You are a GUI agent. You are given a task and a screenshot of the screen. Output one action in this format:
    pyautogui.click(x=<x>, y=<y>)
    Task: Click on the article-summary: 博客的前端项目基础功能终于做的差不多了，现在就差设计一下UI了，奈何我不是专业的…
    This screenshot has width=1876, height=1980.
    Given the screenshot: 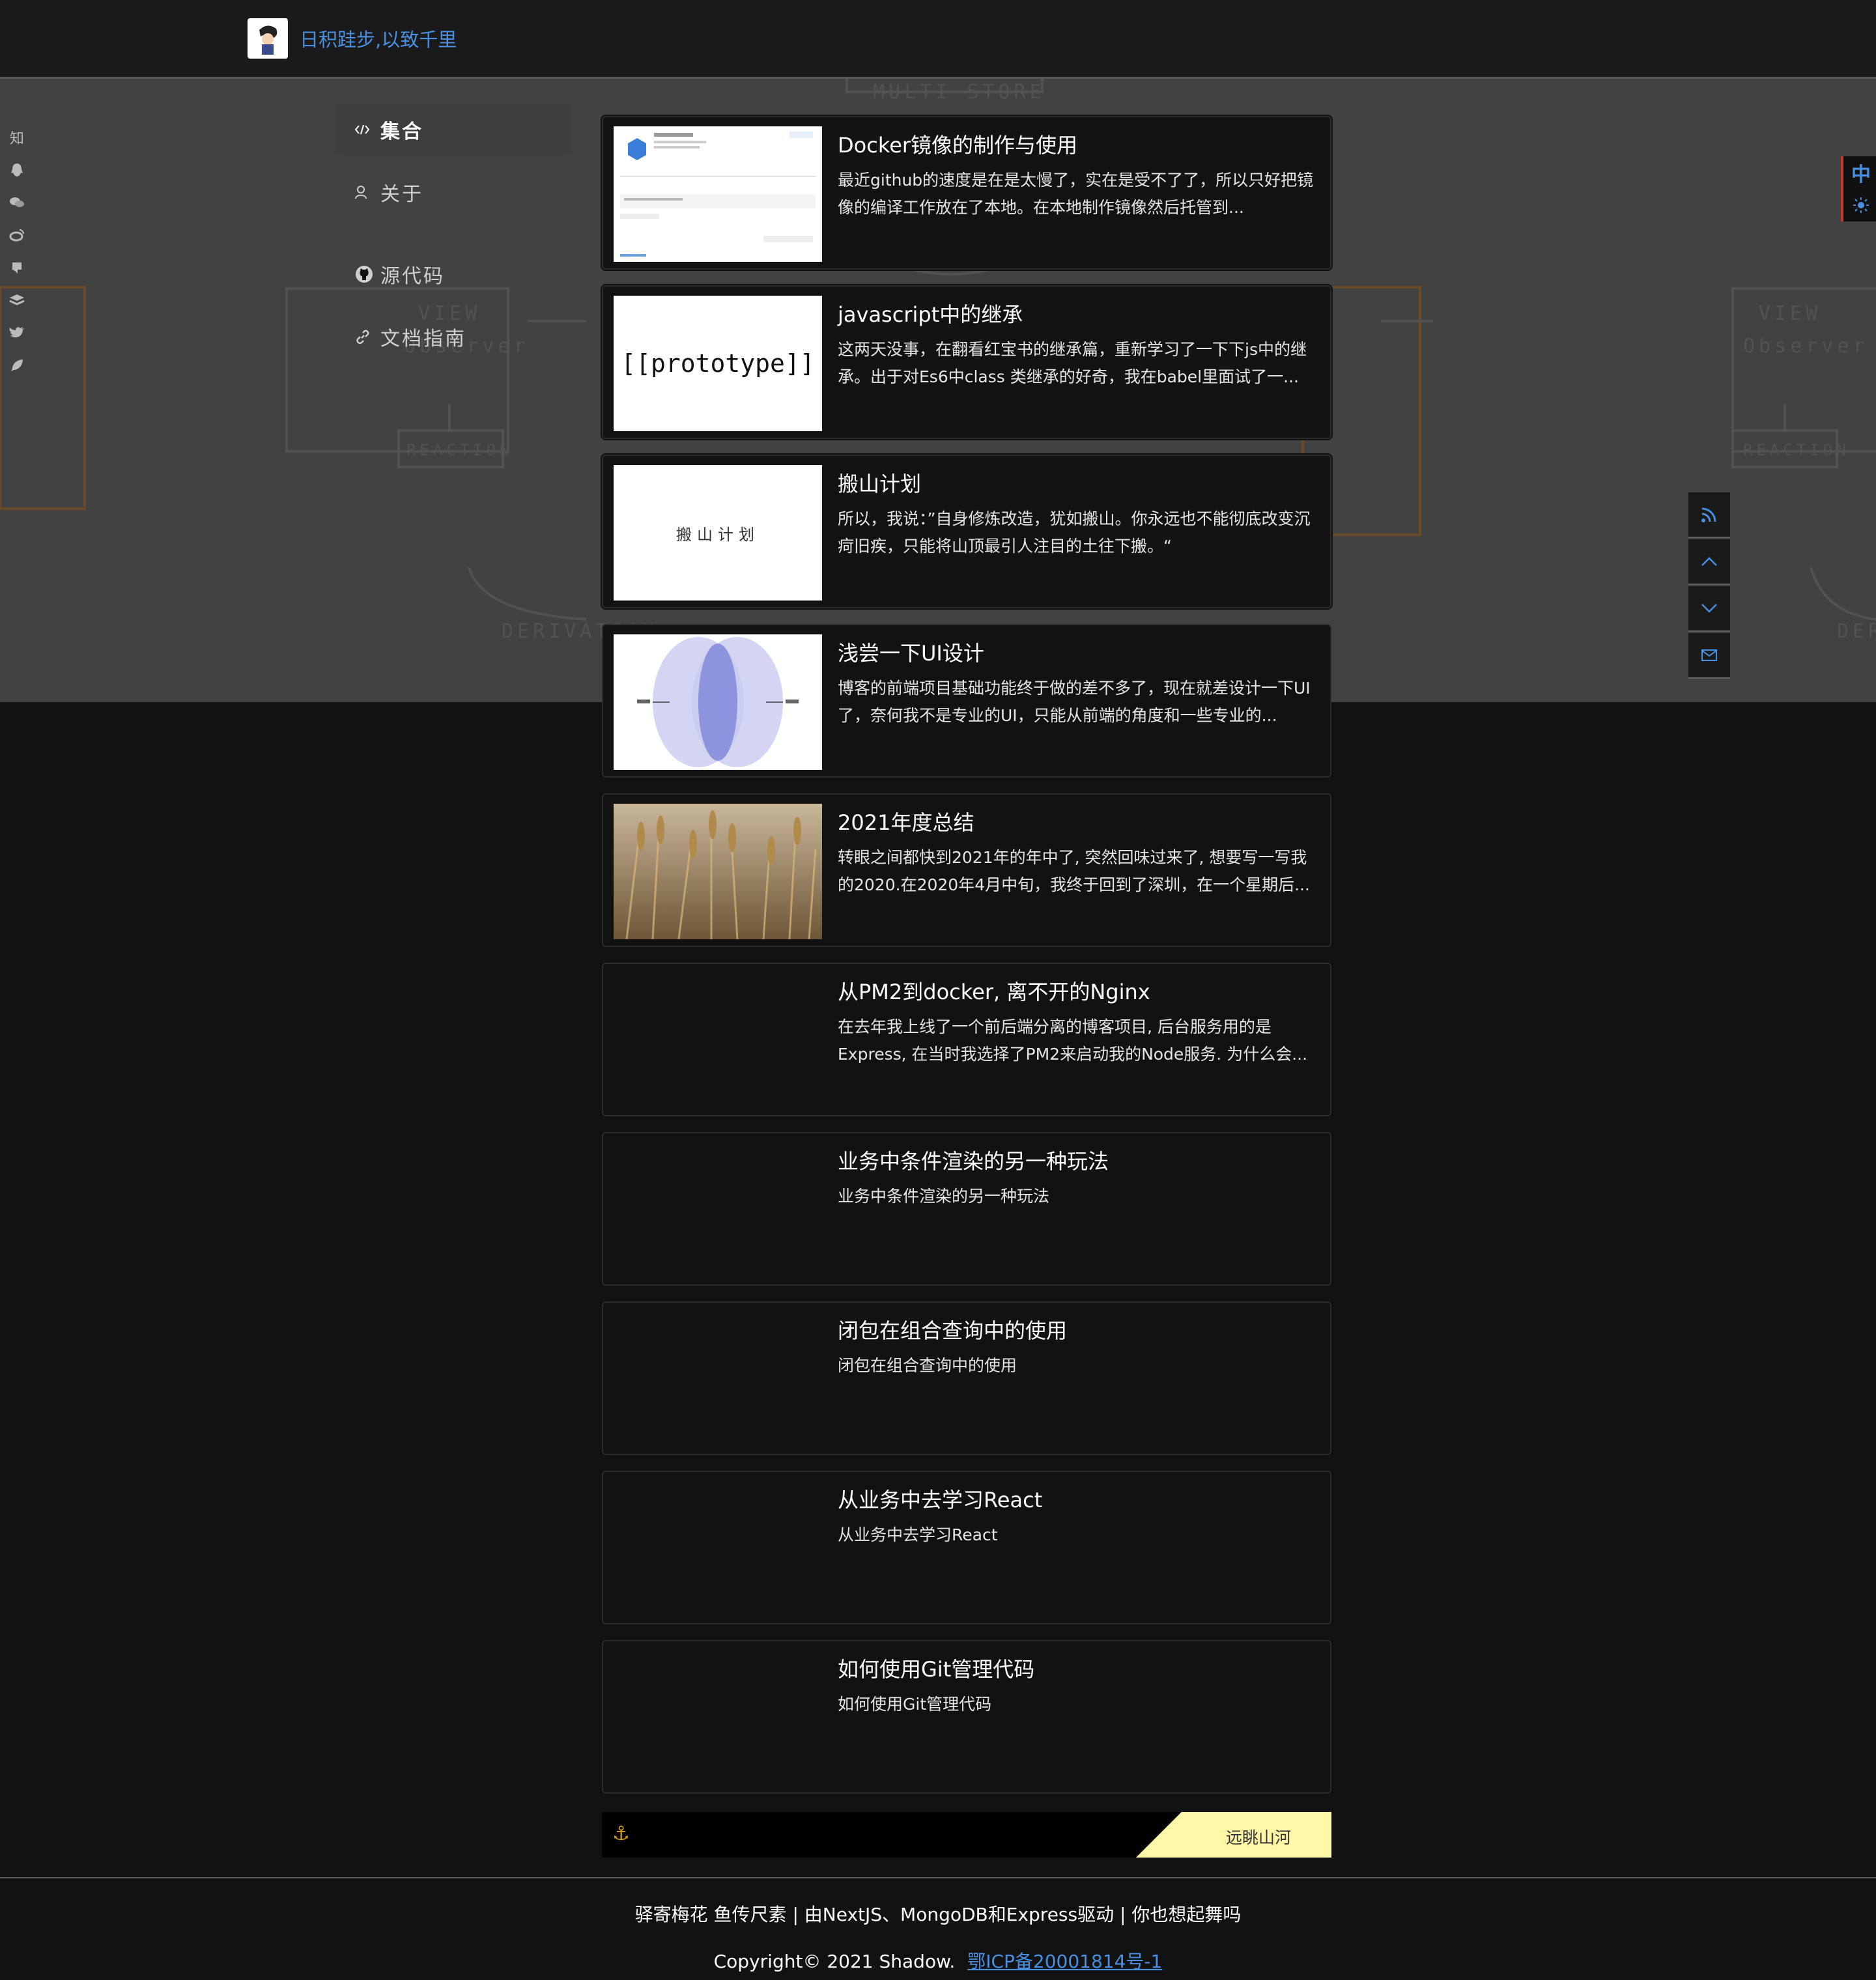 What is the action you would take?
    pyautogui.click(x=1075, y=702)
    